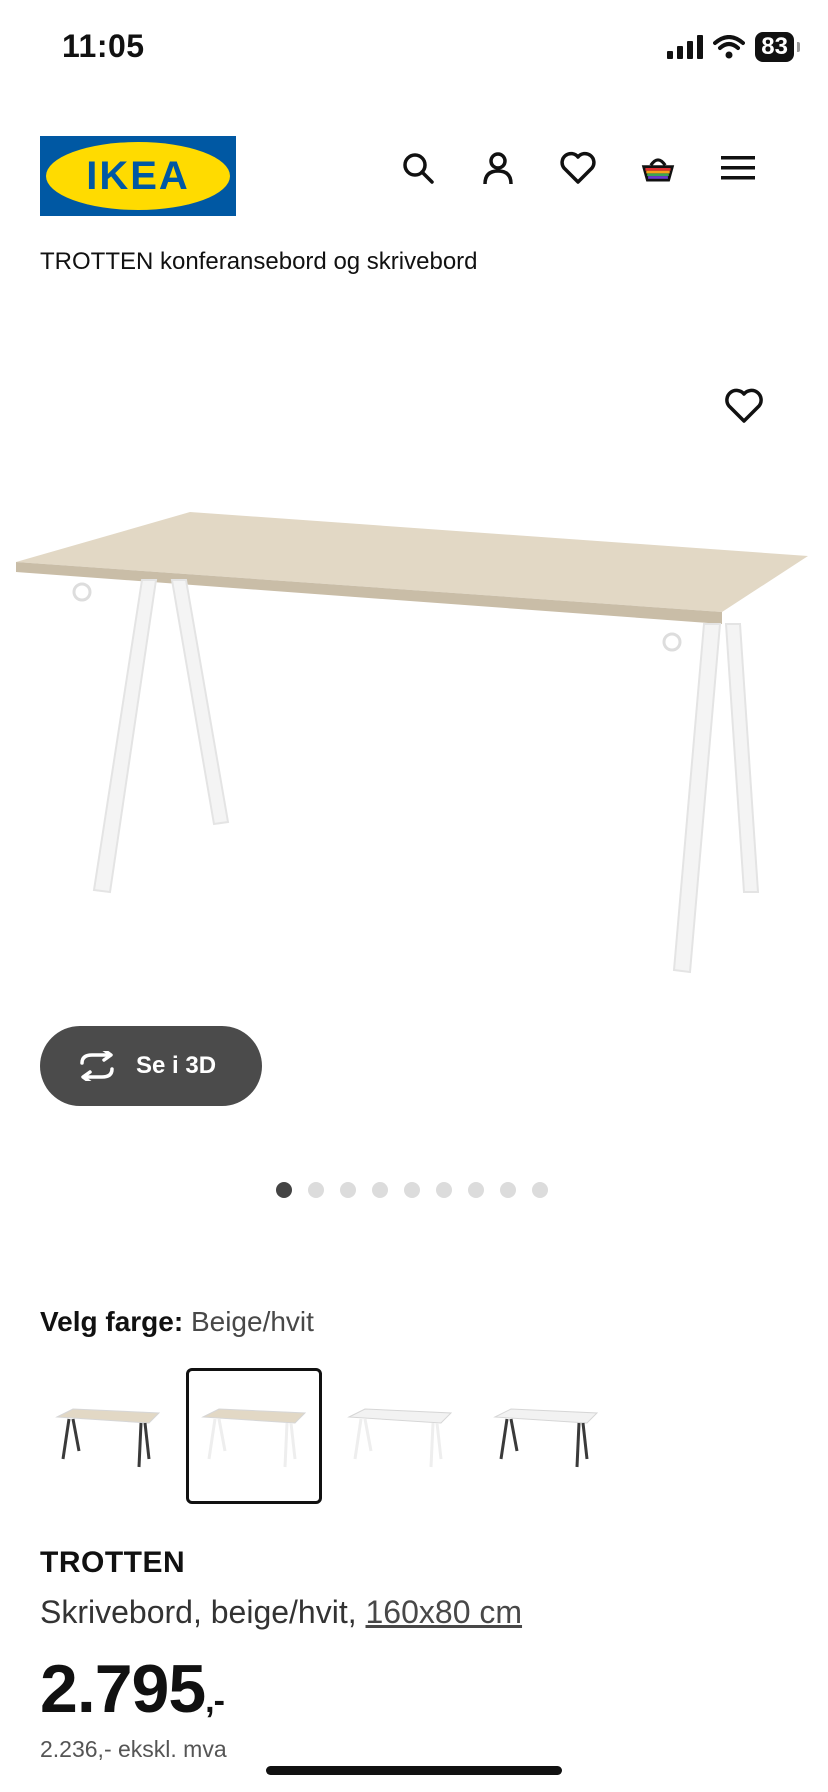  What do you see at coordinates (215, 1701) in the screenshot?
I see `price-suffix: ,-` at bounding box center [215, 1701].